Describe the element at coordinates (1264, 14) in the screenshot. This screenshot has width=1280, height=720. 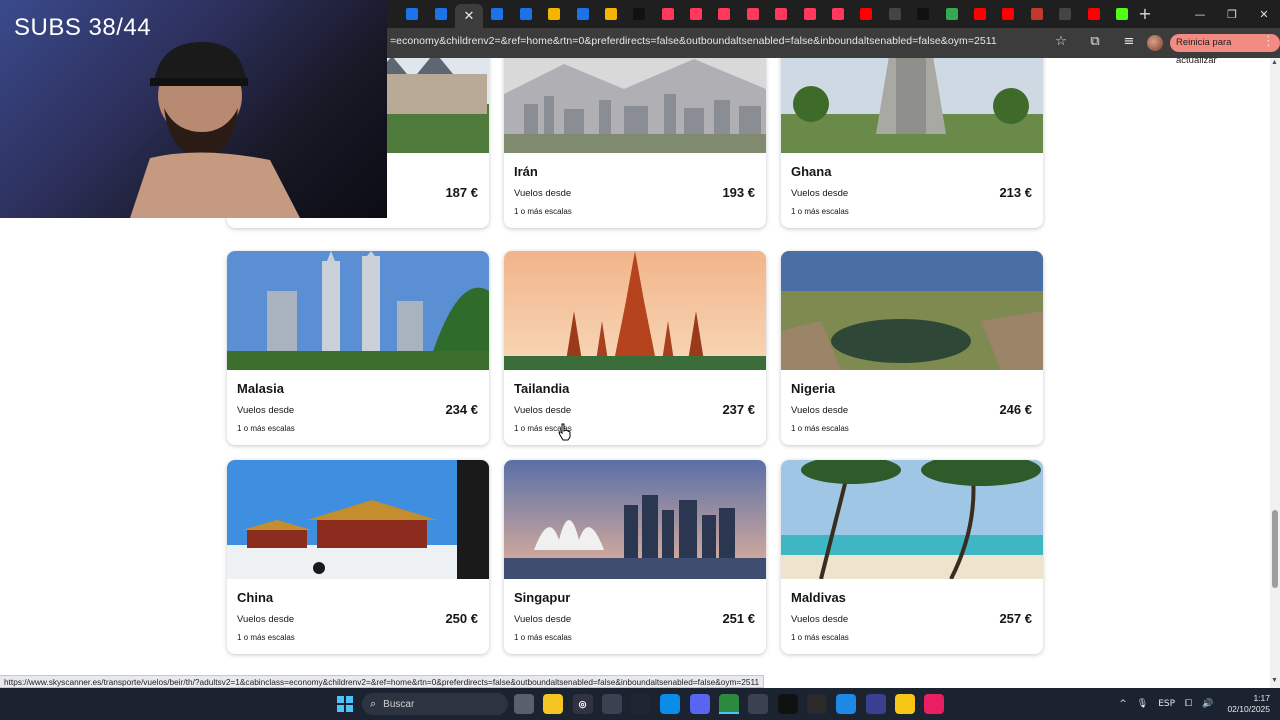
I see `close-window-button: ✕` at that location.